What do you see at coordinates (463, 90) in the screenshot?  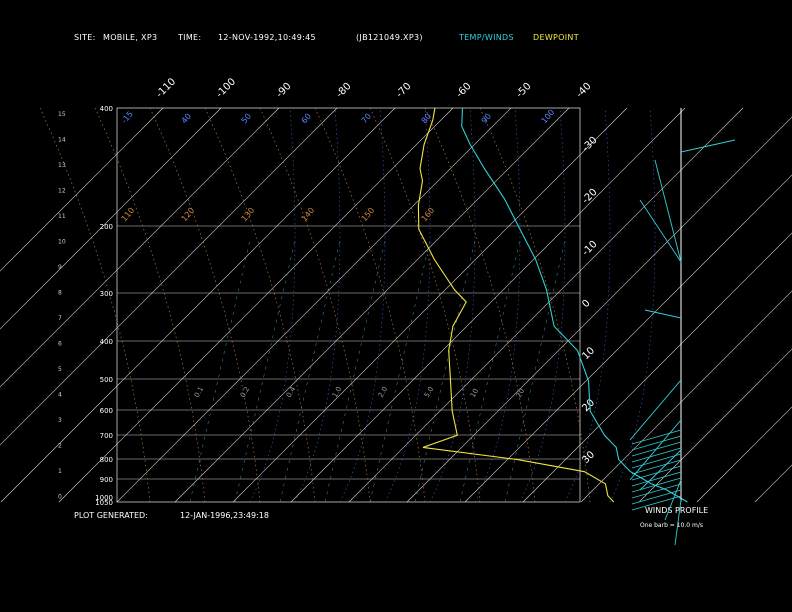 I see `top-tick-label: -60` at bounding box center [463, 90].